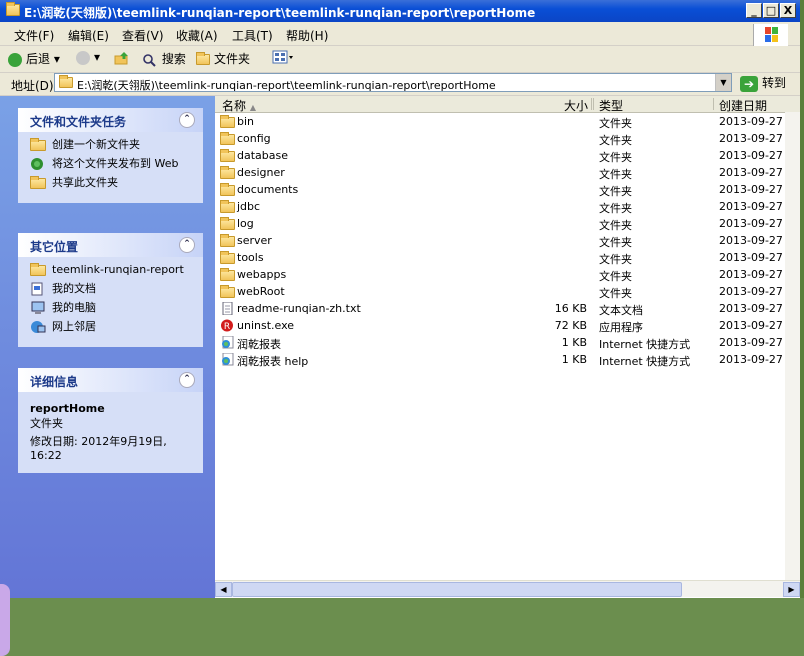 This screenshot has height=656, width=804. Describe the element at coordinates (143, 35) in the screenshot. I see `menu-view: 查看(V)` at that location.